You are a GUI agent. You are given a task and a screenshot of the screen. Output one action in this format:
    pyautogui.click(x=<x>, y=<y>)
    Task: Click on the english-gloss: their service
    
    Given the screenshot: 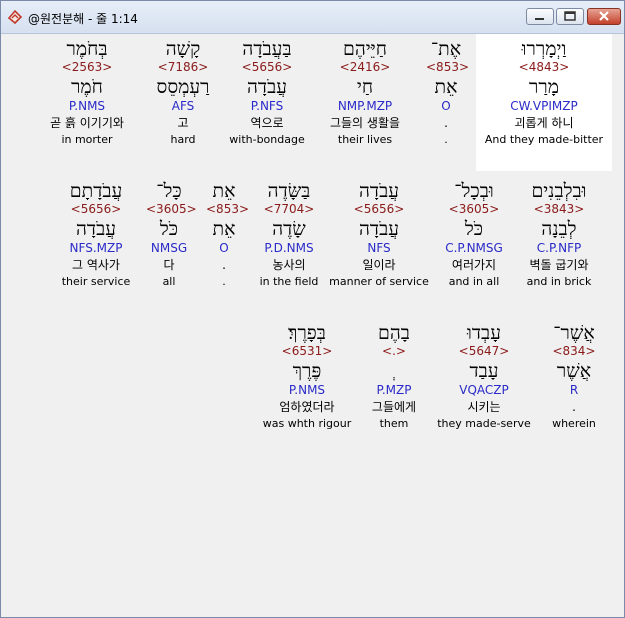 What is the action you would take?
    pyautogui.click(x=96, y=281)
    